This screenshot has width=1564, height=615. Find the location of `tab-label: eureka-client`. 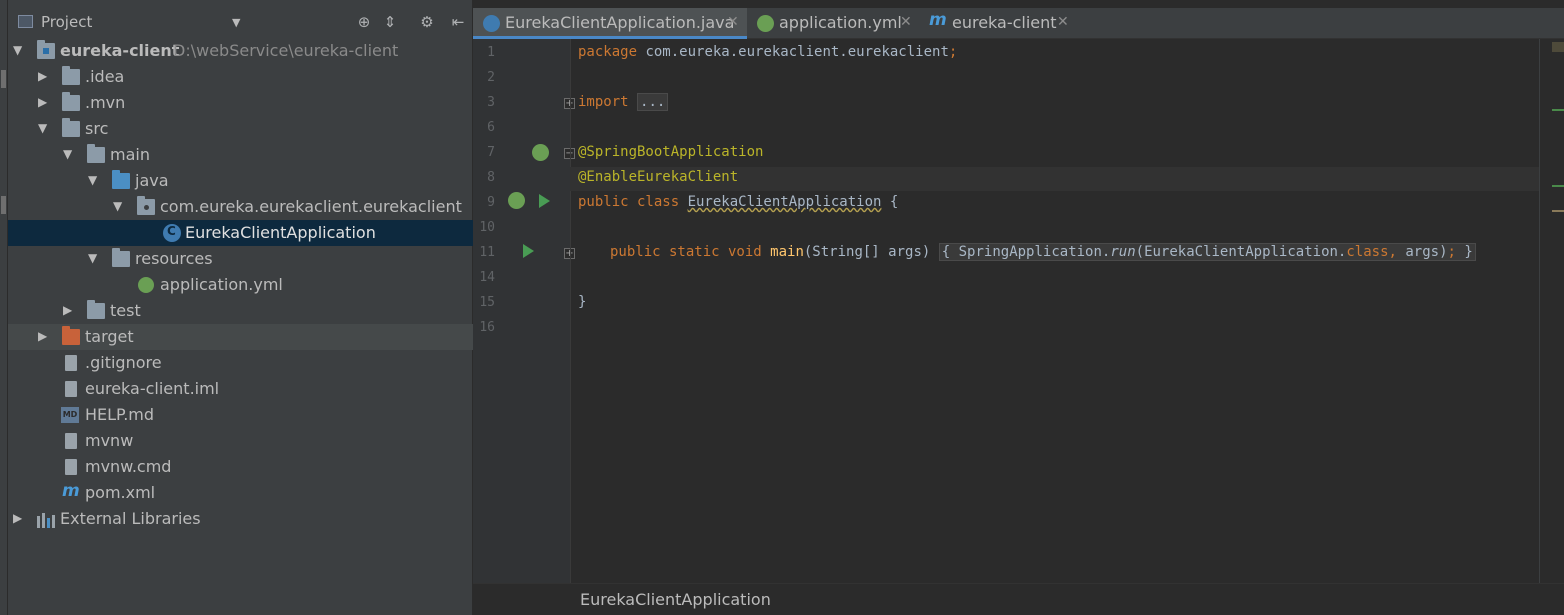

tab-label: eureka-client is located at coordinates (1004, 22).